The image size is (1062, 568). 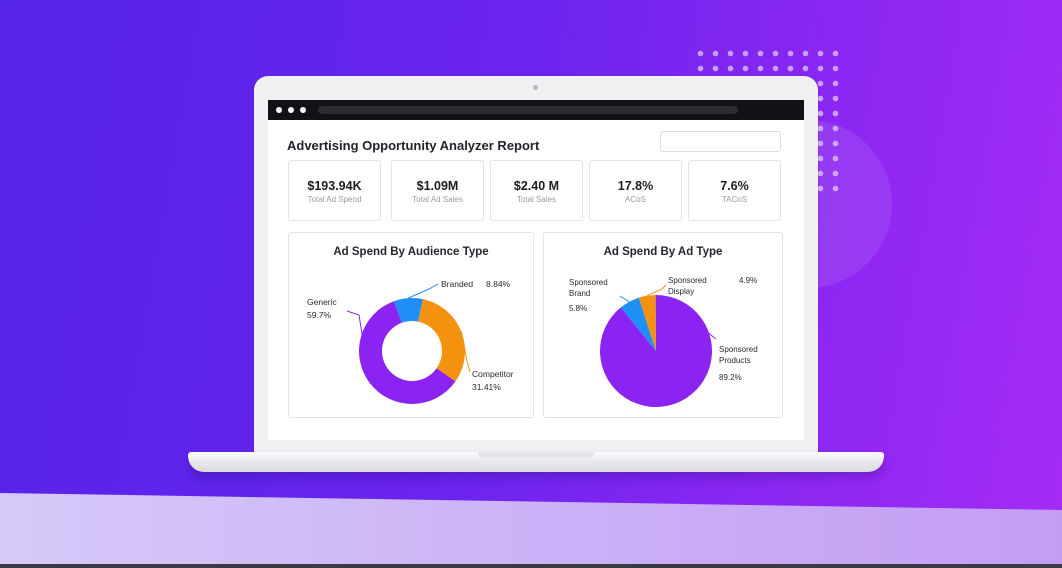 I want to click on kpi-card-total-ad-spend: $193.94K Total Ad Spend, so click(x=334, y=190).